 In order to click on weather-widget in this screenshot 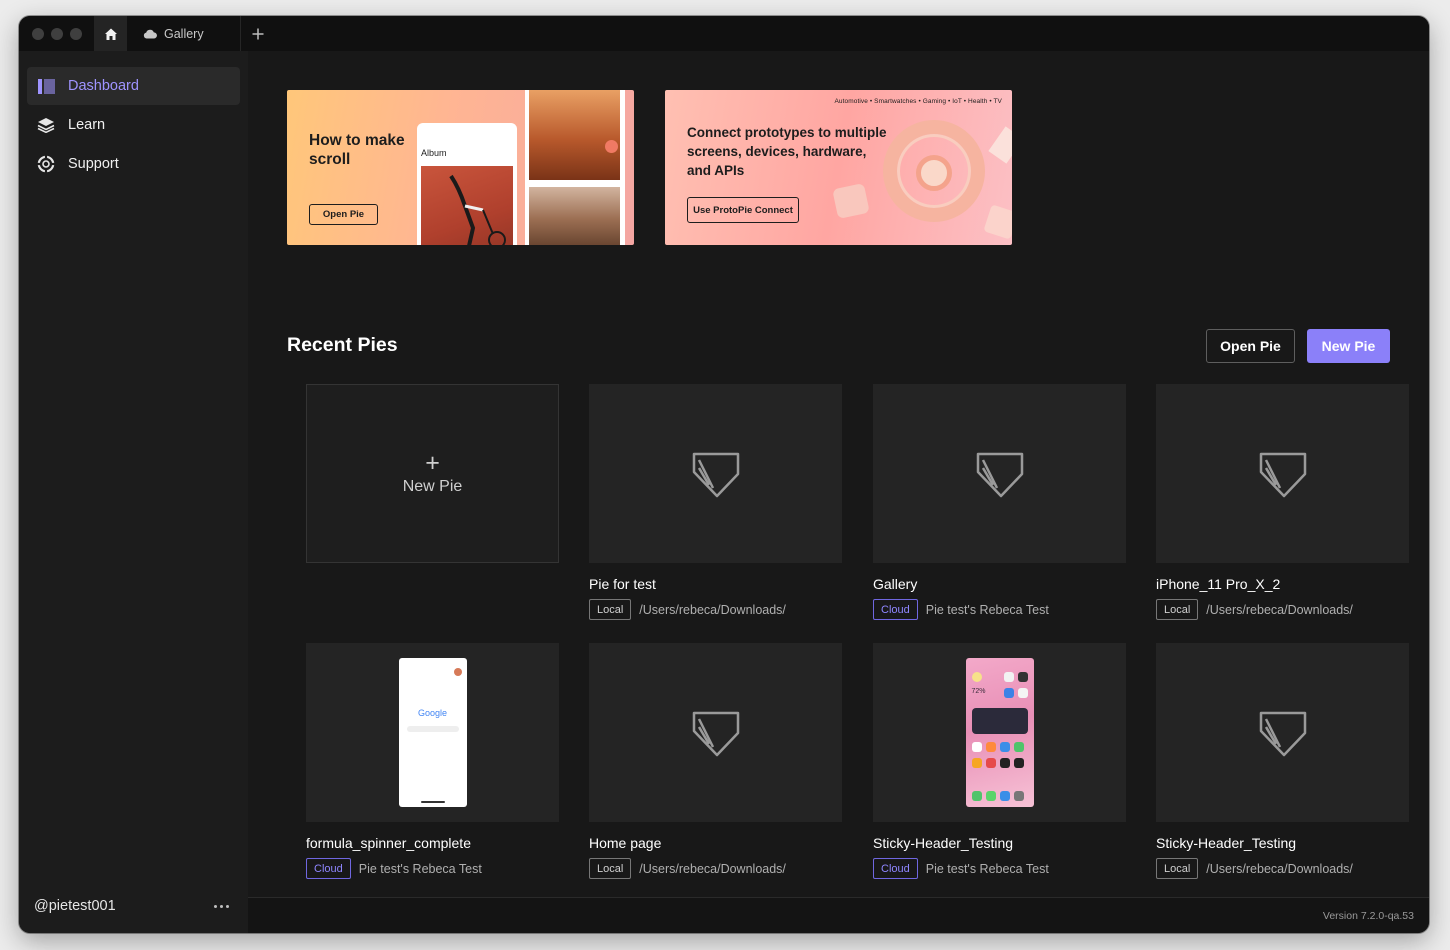, I will do `click(999, 721)`.